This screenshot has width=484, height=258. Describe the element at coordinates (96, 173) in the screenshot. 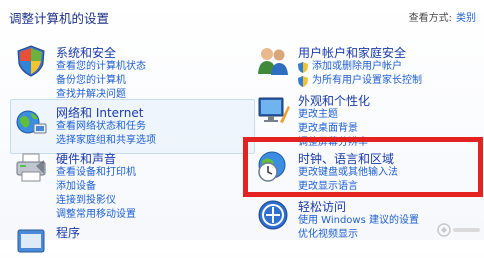

I see `link-devices-printers: 查看设备和打印机` at that location.